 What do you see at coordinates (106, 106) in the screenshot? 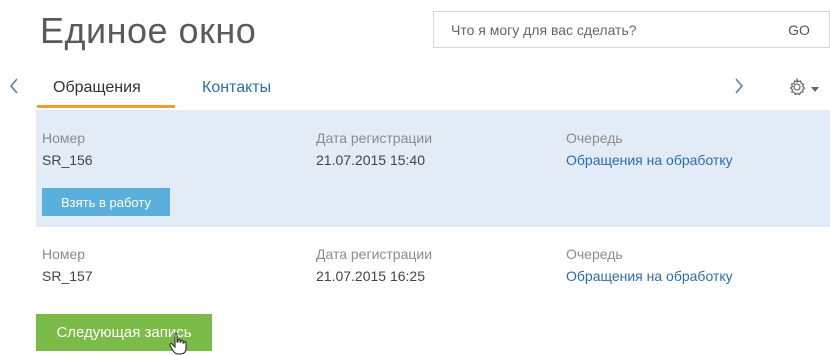
I see `active-tab-indicator` at bounding box center [106, 106].